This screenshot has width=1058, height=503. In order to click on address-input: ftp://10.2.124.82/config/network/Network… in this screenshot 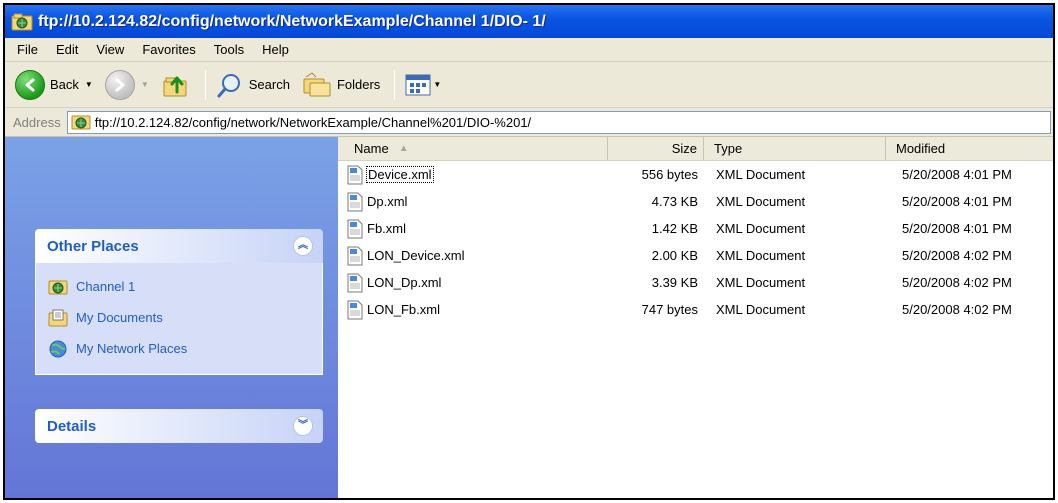, I will do `click(558, 122)`.